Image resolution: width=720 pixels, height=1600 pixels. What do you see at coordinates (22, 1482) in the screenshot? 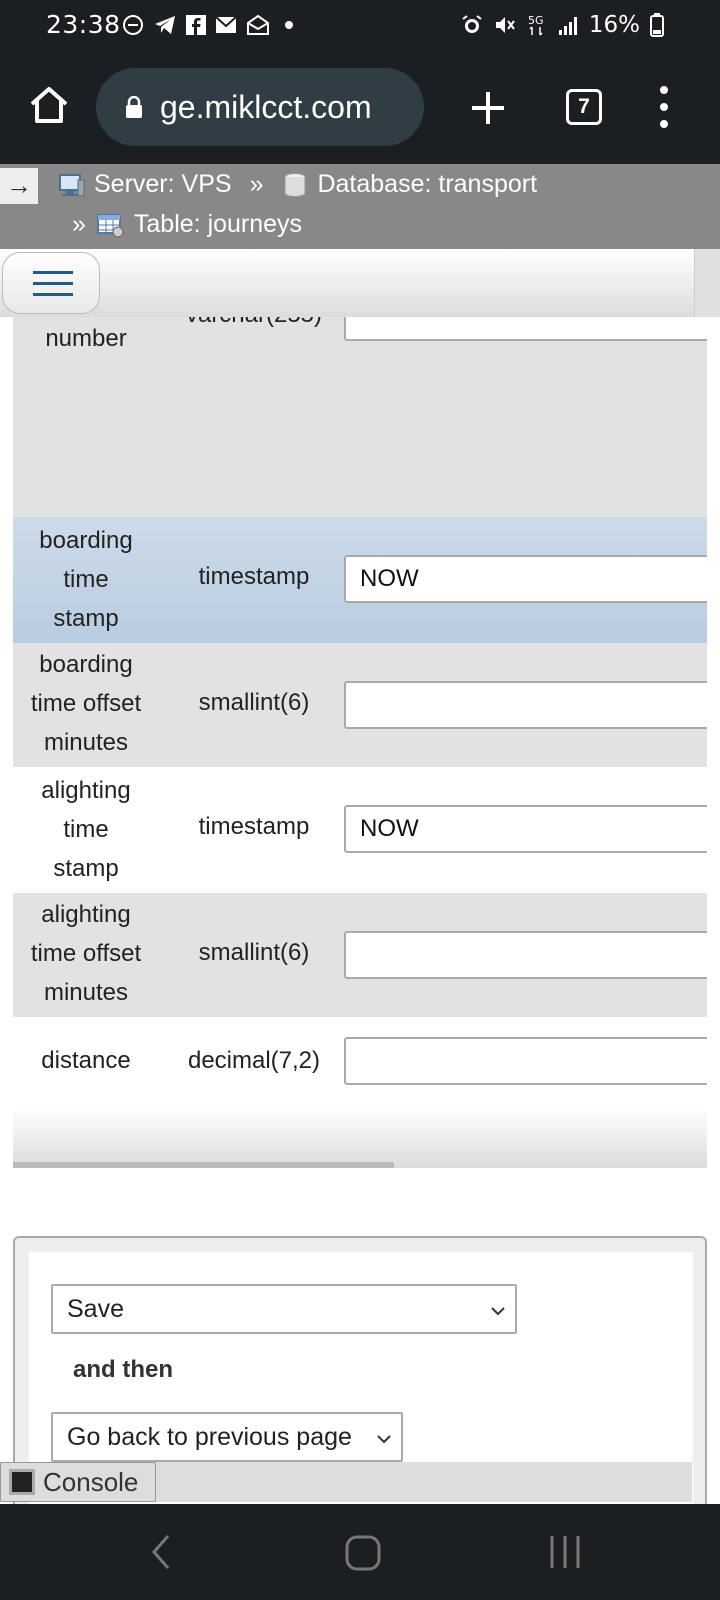
I see `console-icon` at bounding box center [22, 1482].